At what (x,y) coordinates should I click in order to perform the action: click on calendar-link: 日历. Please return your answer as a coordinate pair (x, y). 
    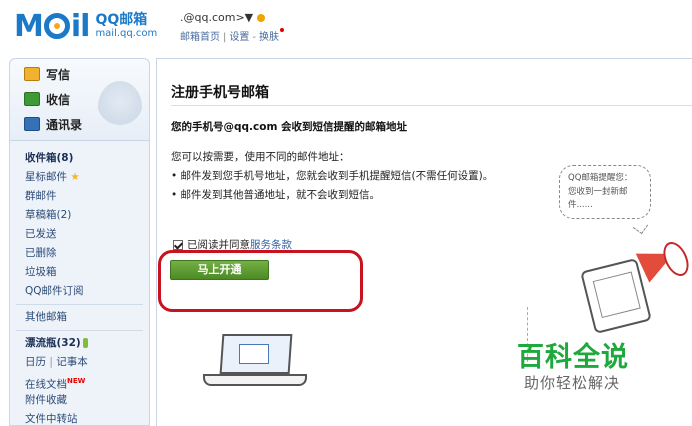
    Looking at the image, I should click on (35, 362).